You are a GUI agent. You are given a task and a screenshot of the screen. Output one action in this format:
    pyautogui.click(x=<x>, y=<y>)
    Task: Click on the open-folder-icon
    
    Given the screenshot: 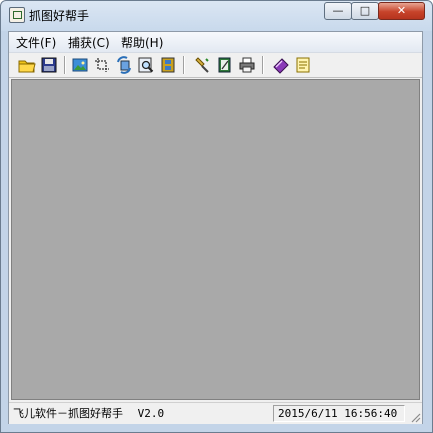 What is the action you would take?
    pyautogui.click(x=27, y=65)
    